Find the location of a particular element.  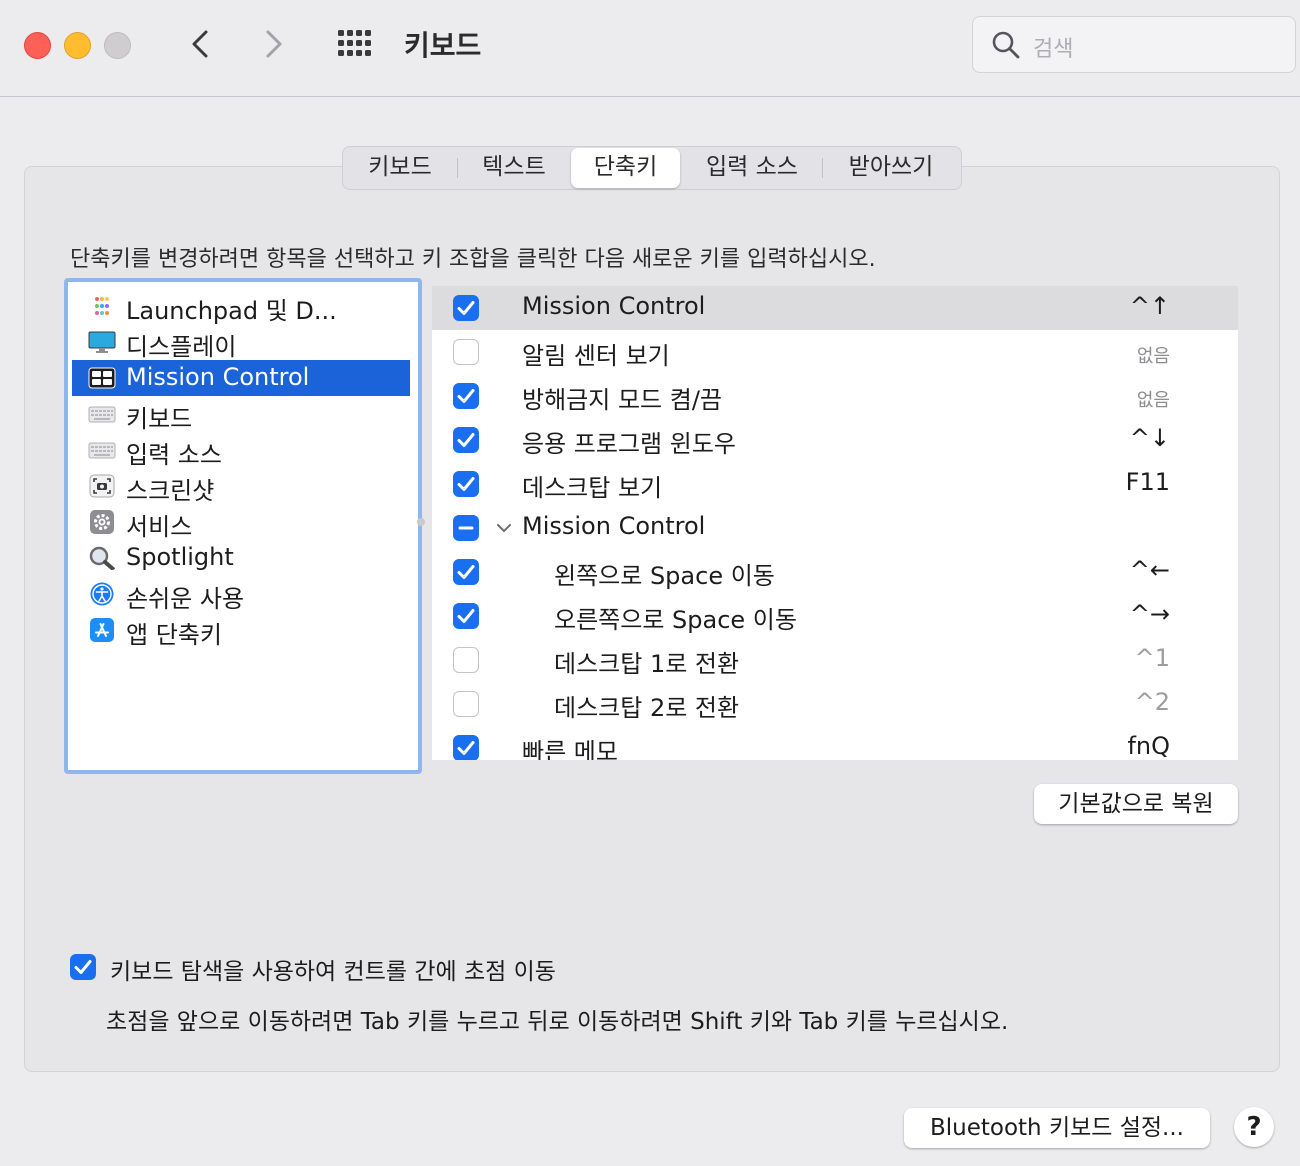

category-mission-control: Mission Control is located at coordinates (241, 378).